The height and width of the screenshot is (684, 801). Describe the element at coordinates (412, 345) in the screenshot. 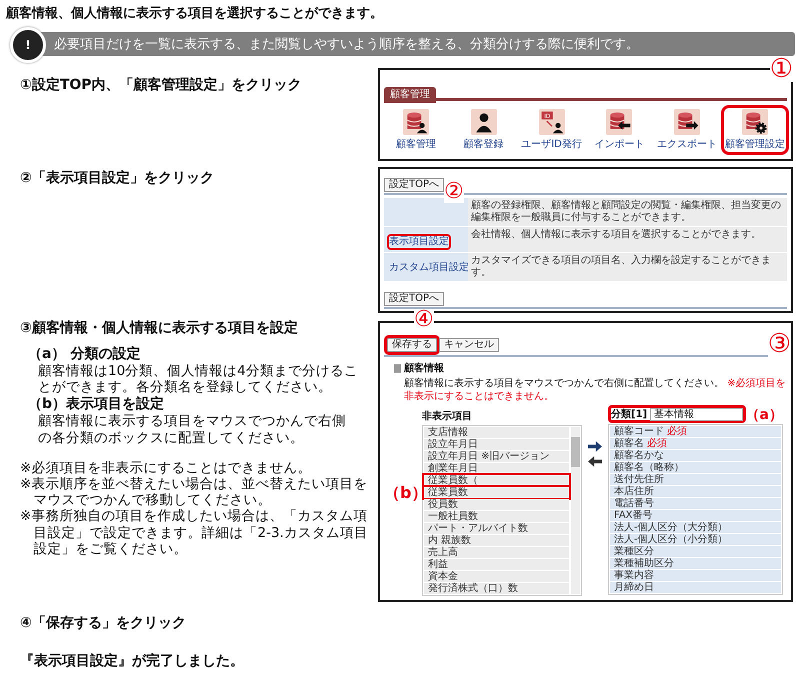

I see `save-button: 保存する` at that location.